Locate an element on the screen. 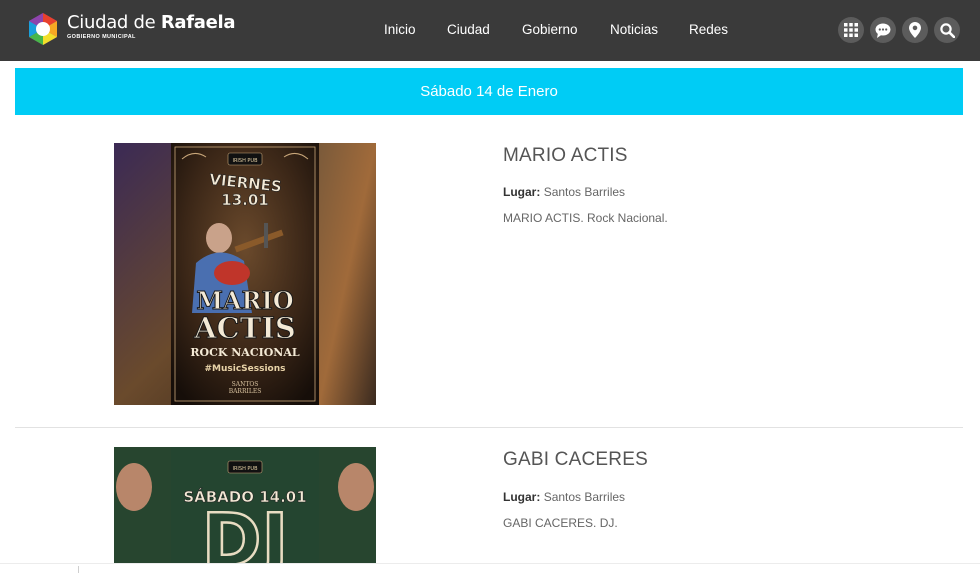 This screenshot has height=573, width=980. page-bottom-border is located at coordinates (490, 563).